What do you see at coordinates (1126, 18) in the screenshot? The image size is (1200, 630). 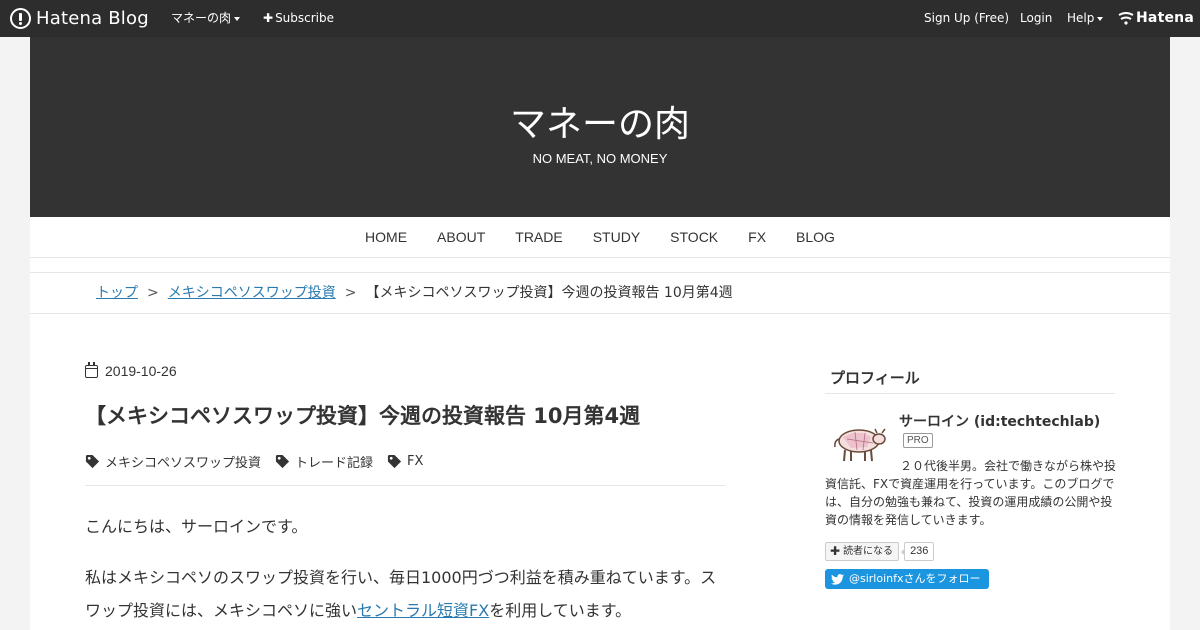 I see `hatena-mark-icon` at bounding box center [1126, 18].